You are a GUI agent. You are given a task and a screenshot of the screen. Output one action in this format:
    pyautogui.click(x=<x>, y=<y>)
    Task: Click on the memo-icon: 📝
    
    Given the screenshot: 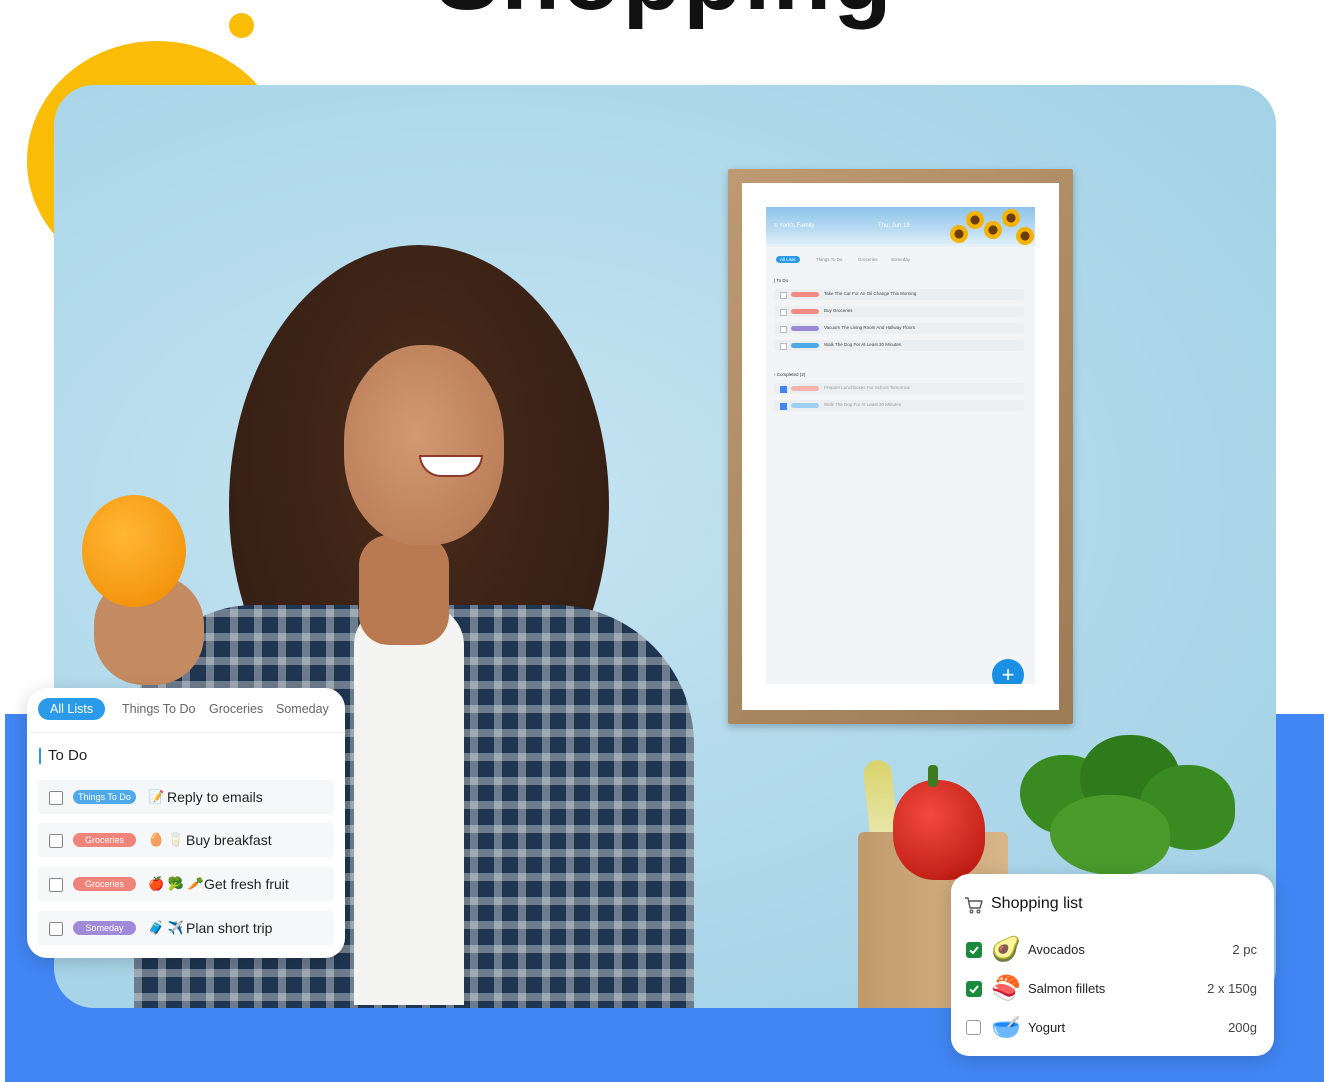 What is the action you would take?
    pyautogui.click(x=156, y=796)
    